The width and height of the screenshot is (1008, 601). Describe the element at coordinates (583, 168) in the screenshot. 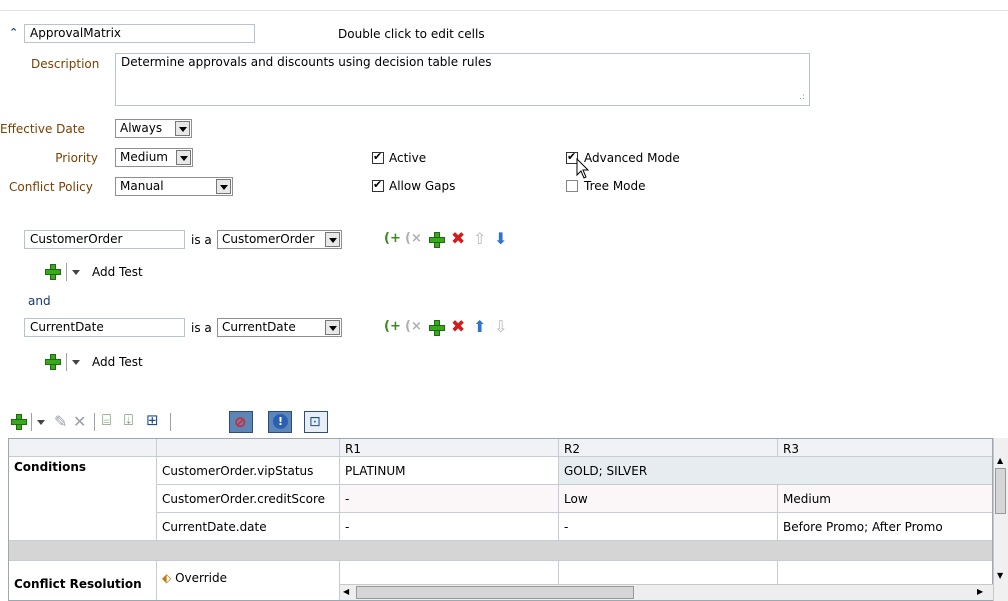

I see `mouse-cursor-icon` at that location.